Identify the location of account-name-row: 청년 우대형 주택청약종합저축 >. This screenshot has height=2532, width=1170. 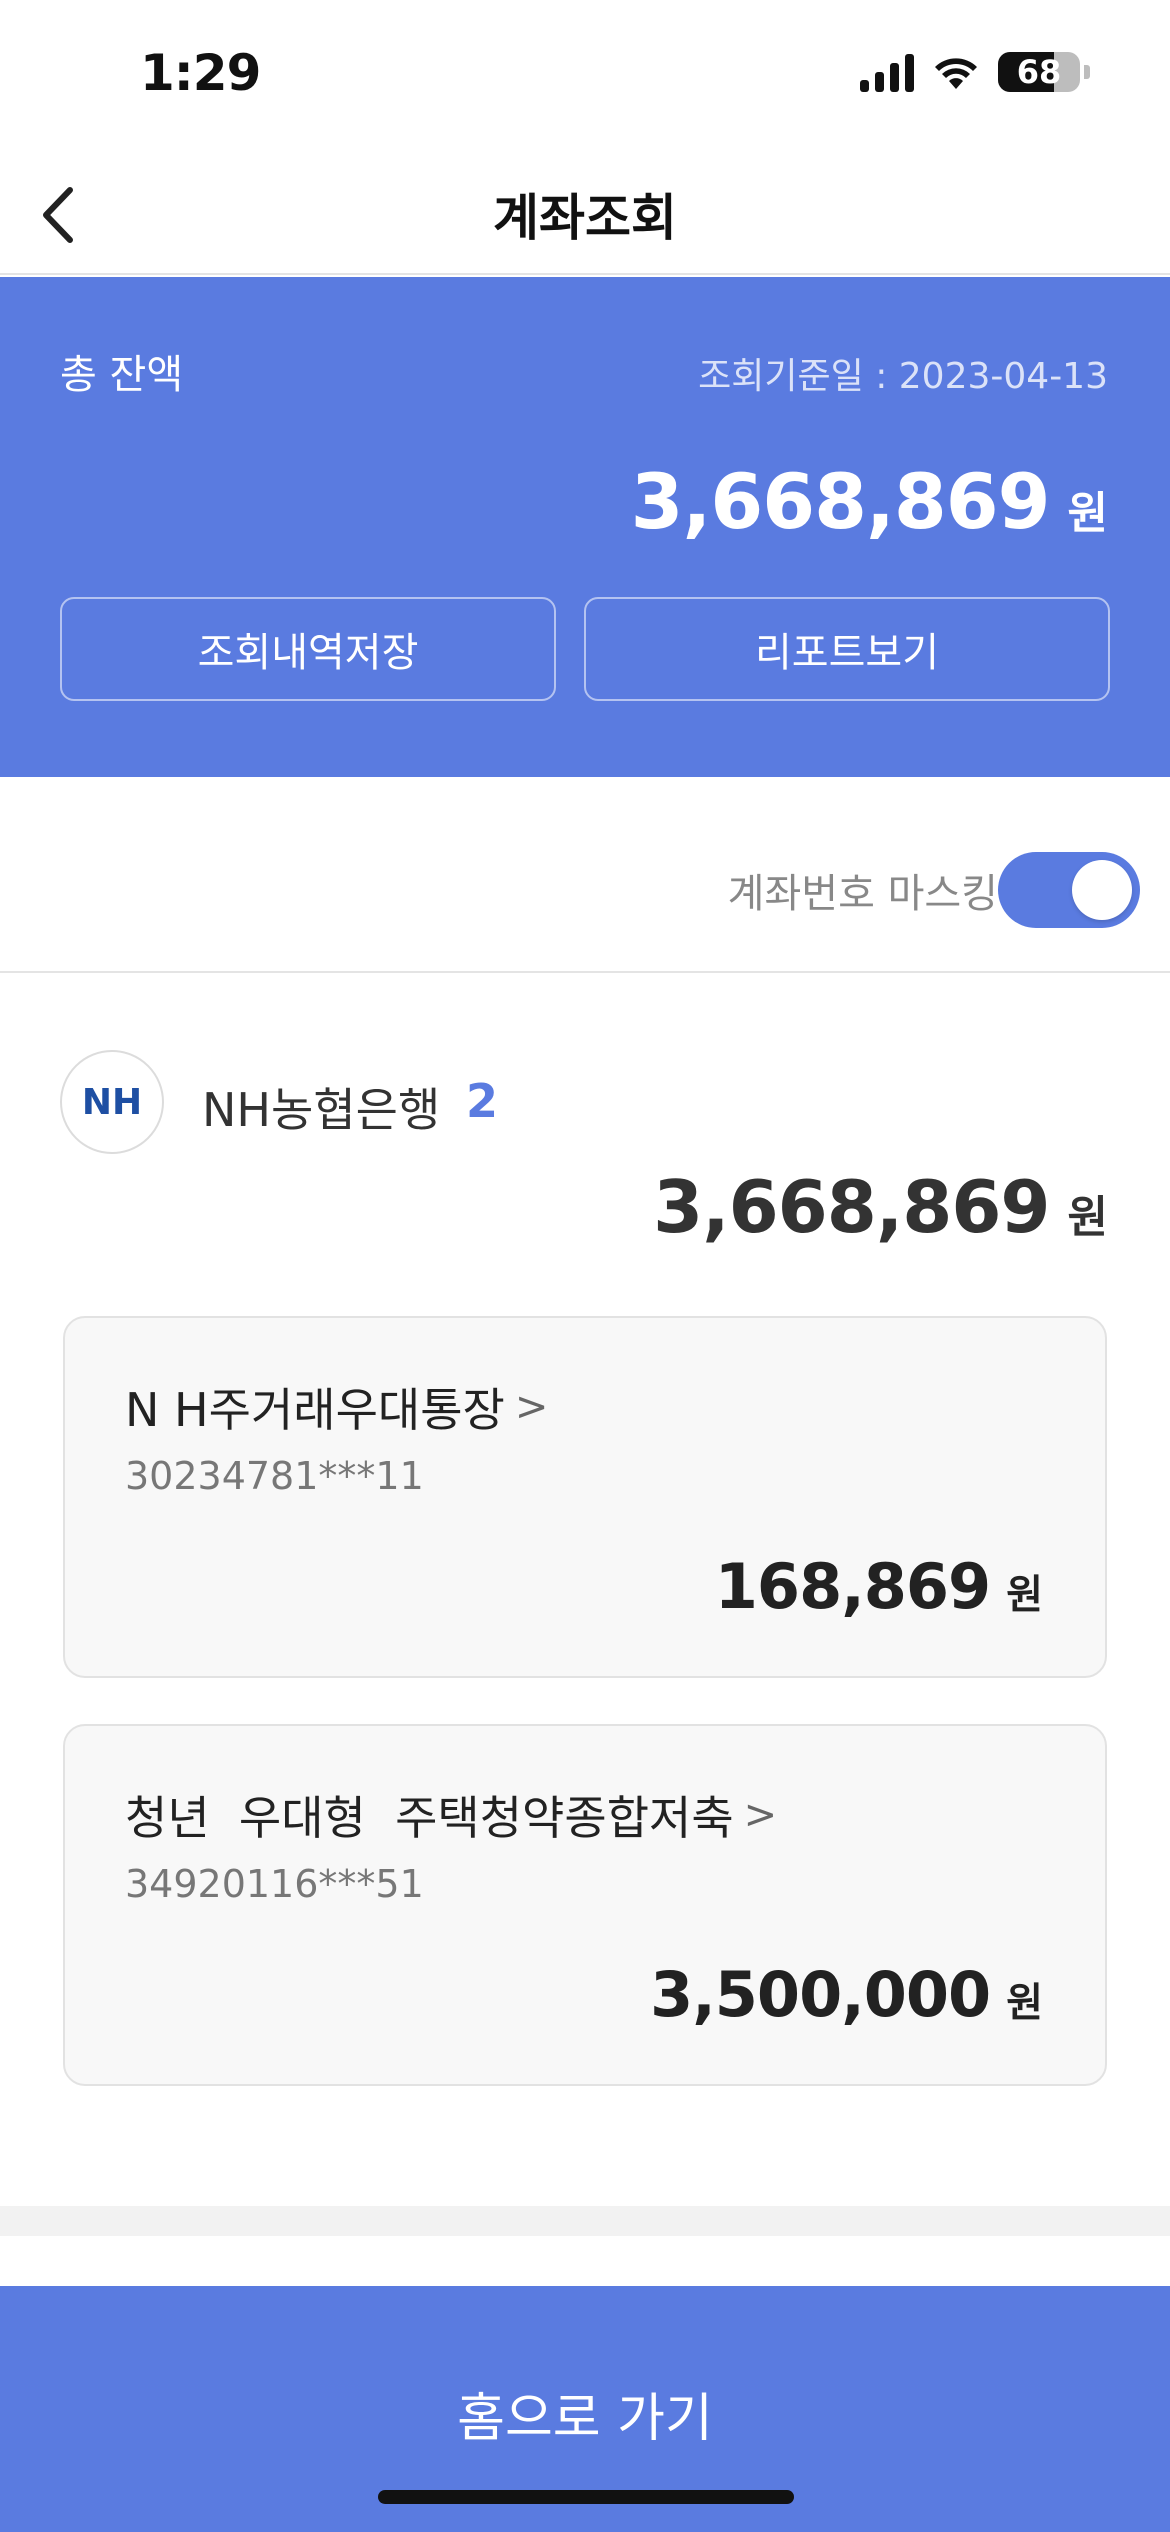
(451, 1815).